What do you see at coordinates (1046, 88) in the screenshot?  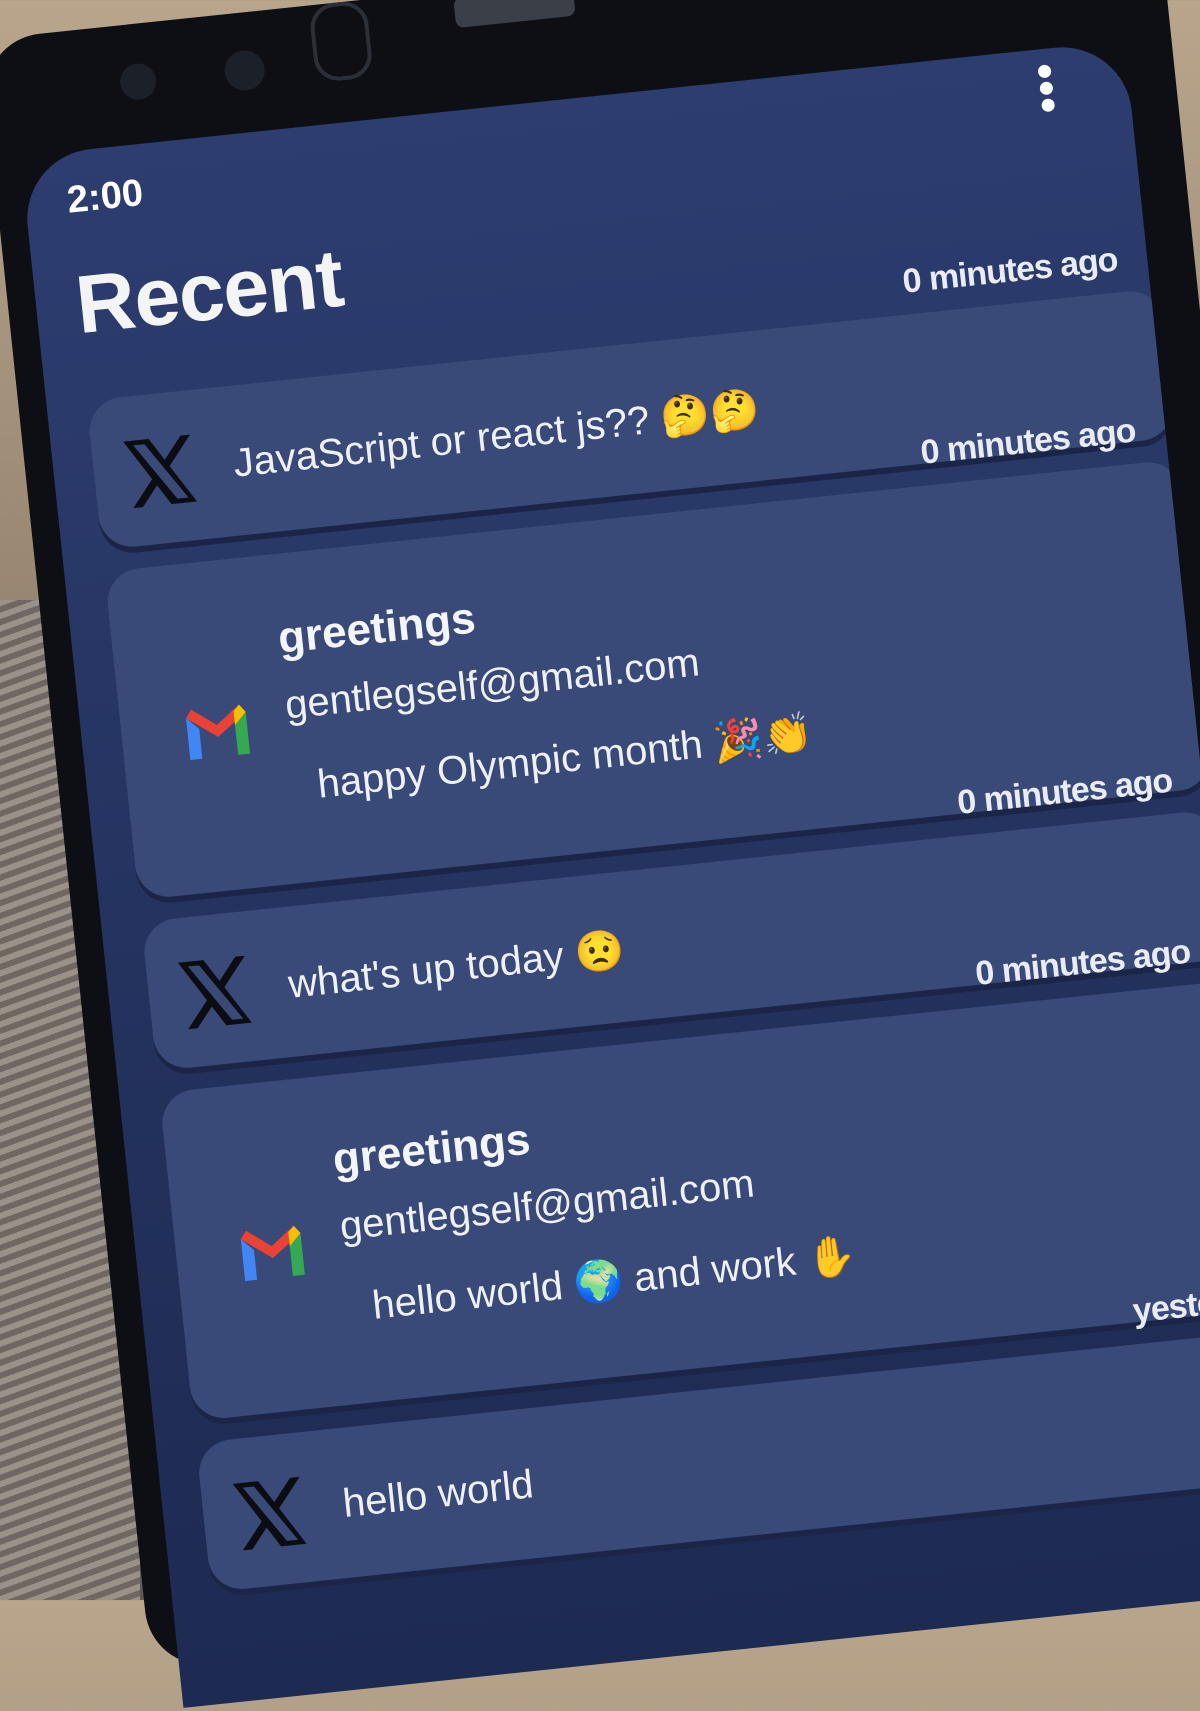 I see `overflow-menu-icon` at bounding box center [1046, 88].